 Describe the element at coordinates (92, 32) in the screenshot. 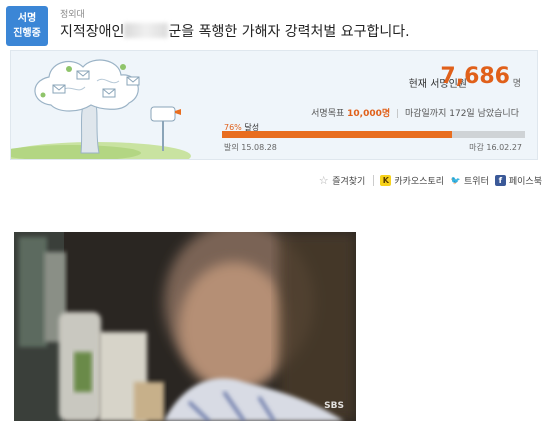

I see `title-text-before: 지적장애인` at that location.